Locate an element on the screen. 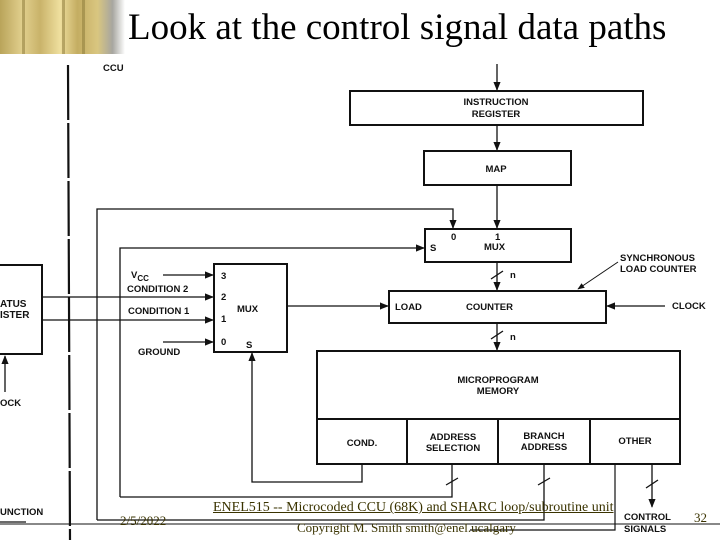 The width and height of the screenshot is (720, 540). function-label: UNCTION is located at coordinates (21, 512).